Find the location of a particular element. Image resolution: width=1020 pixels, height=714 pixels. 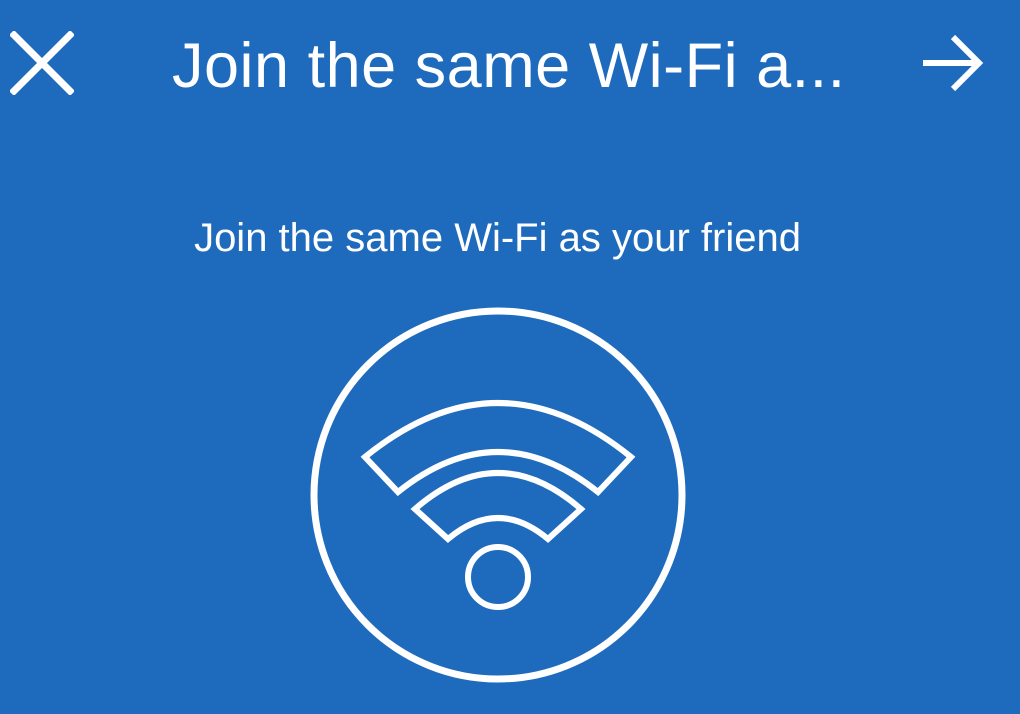

close-button is located at coordinates (42, 63).